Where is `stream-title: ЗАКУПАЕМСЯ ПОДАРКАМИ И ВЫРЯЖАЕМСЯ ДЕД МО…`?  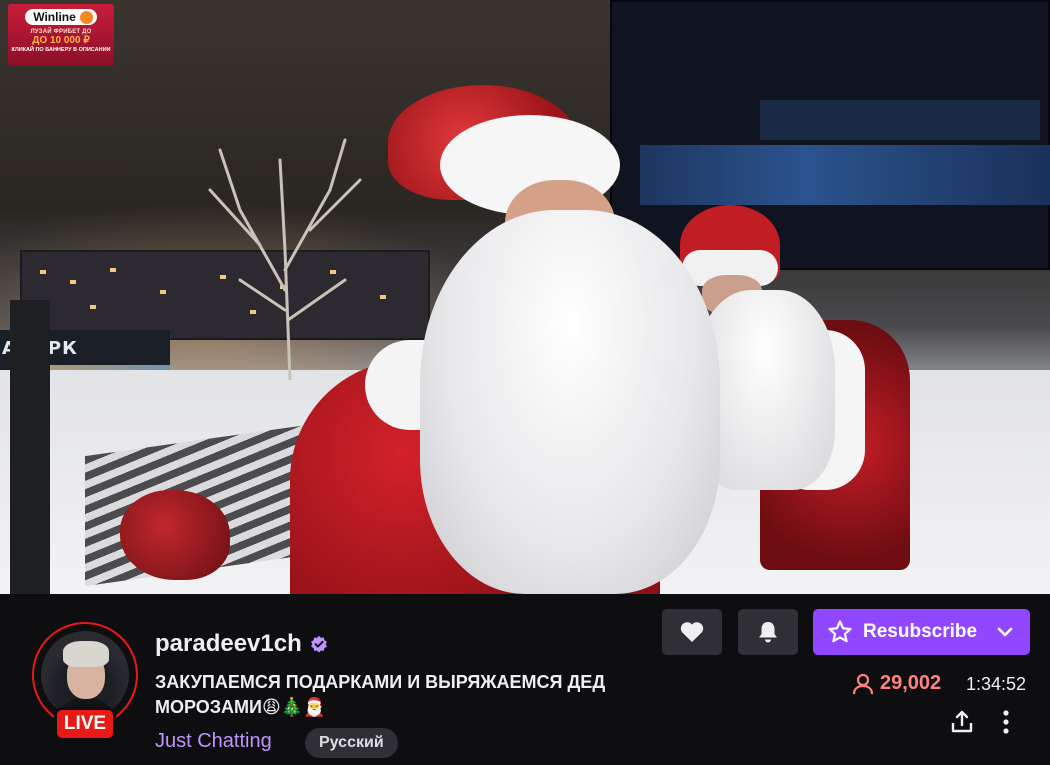
stream-title: ЗАКУПАЕМСЯ ПОДАРКАМИ И ВЫРЯЖАЕМСЯ ДЕД МО… is located at coordinates (380, 694).